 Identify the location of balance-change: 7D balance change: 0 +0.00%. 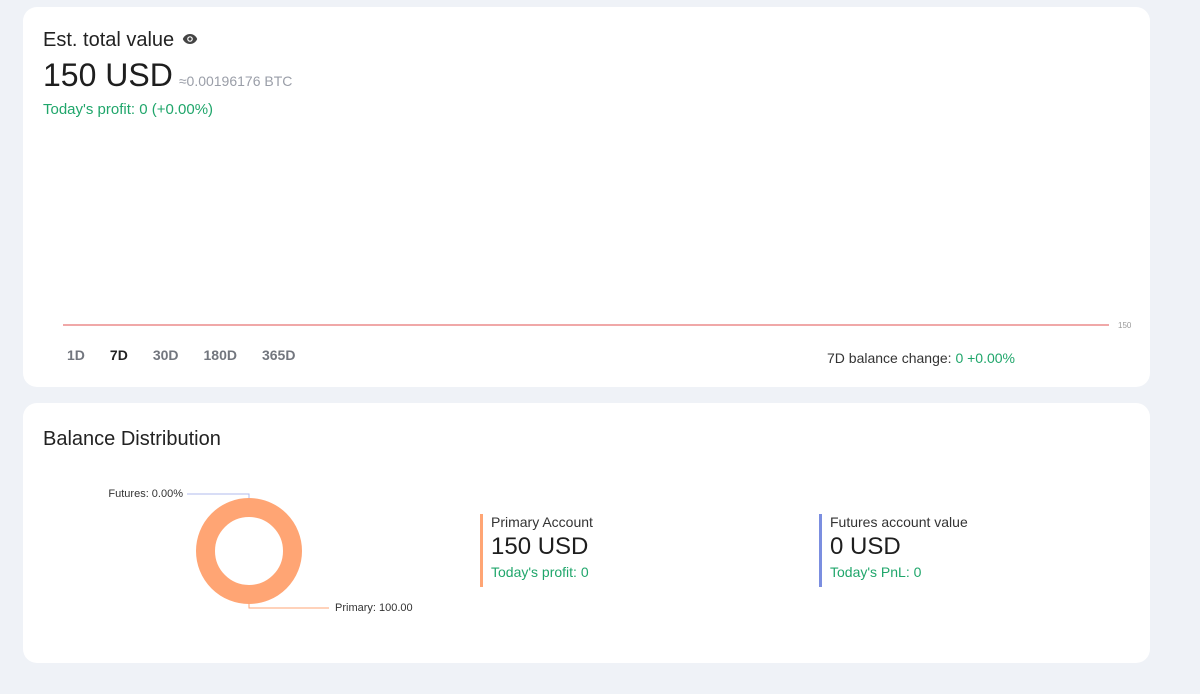
(921, 358).